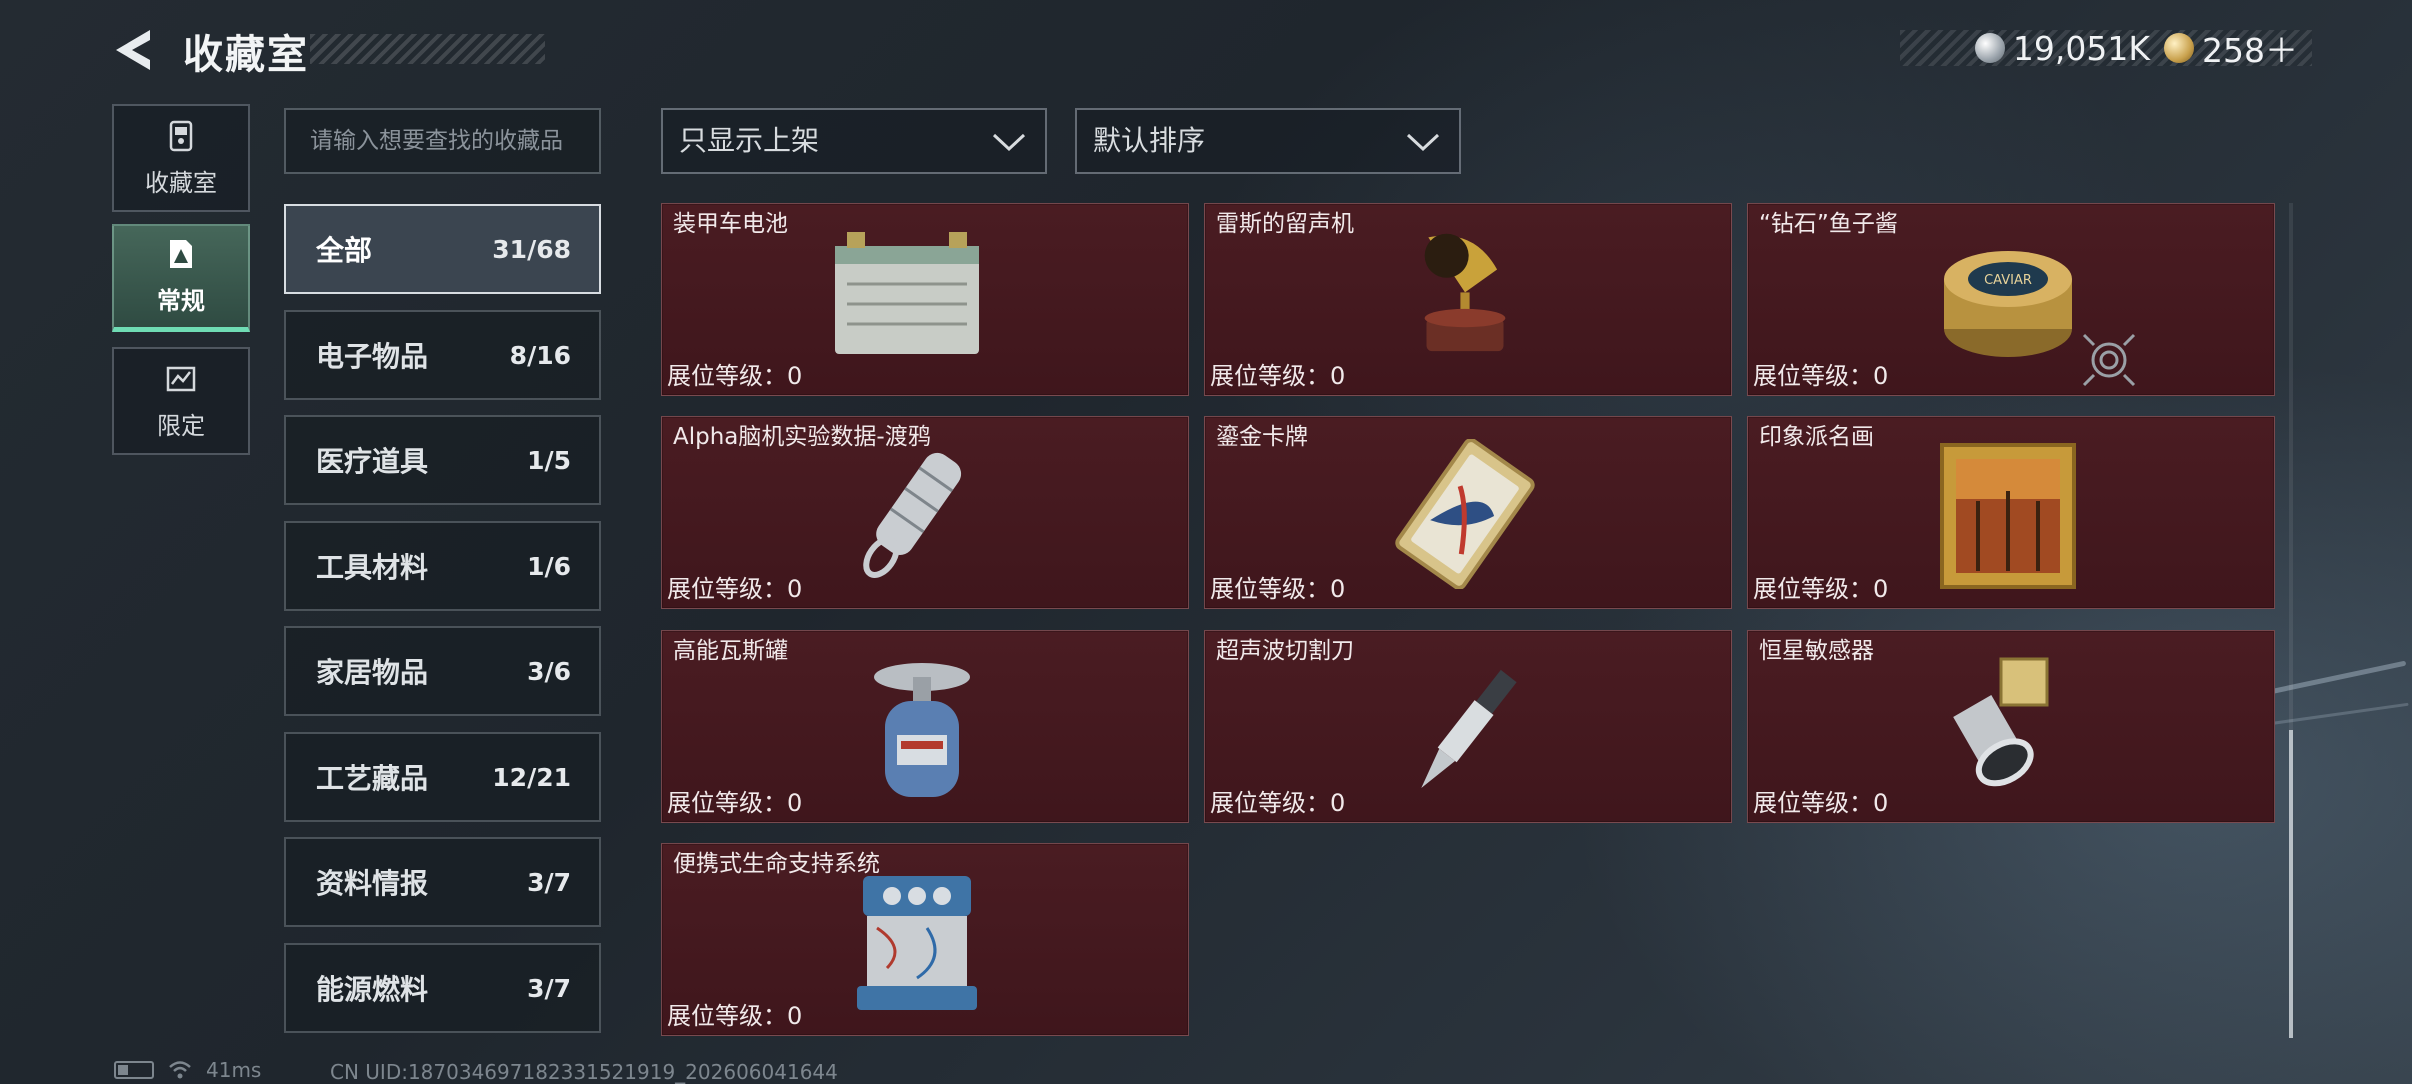 The height and width of the screenshot is (1084, 2412). What do you see at coordinates (442, 671) in the screenshot?
I see `category-household: 家居物品 3/6` at bounding box center [442, 671].